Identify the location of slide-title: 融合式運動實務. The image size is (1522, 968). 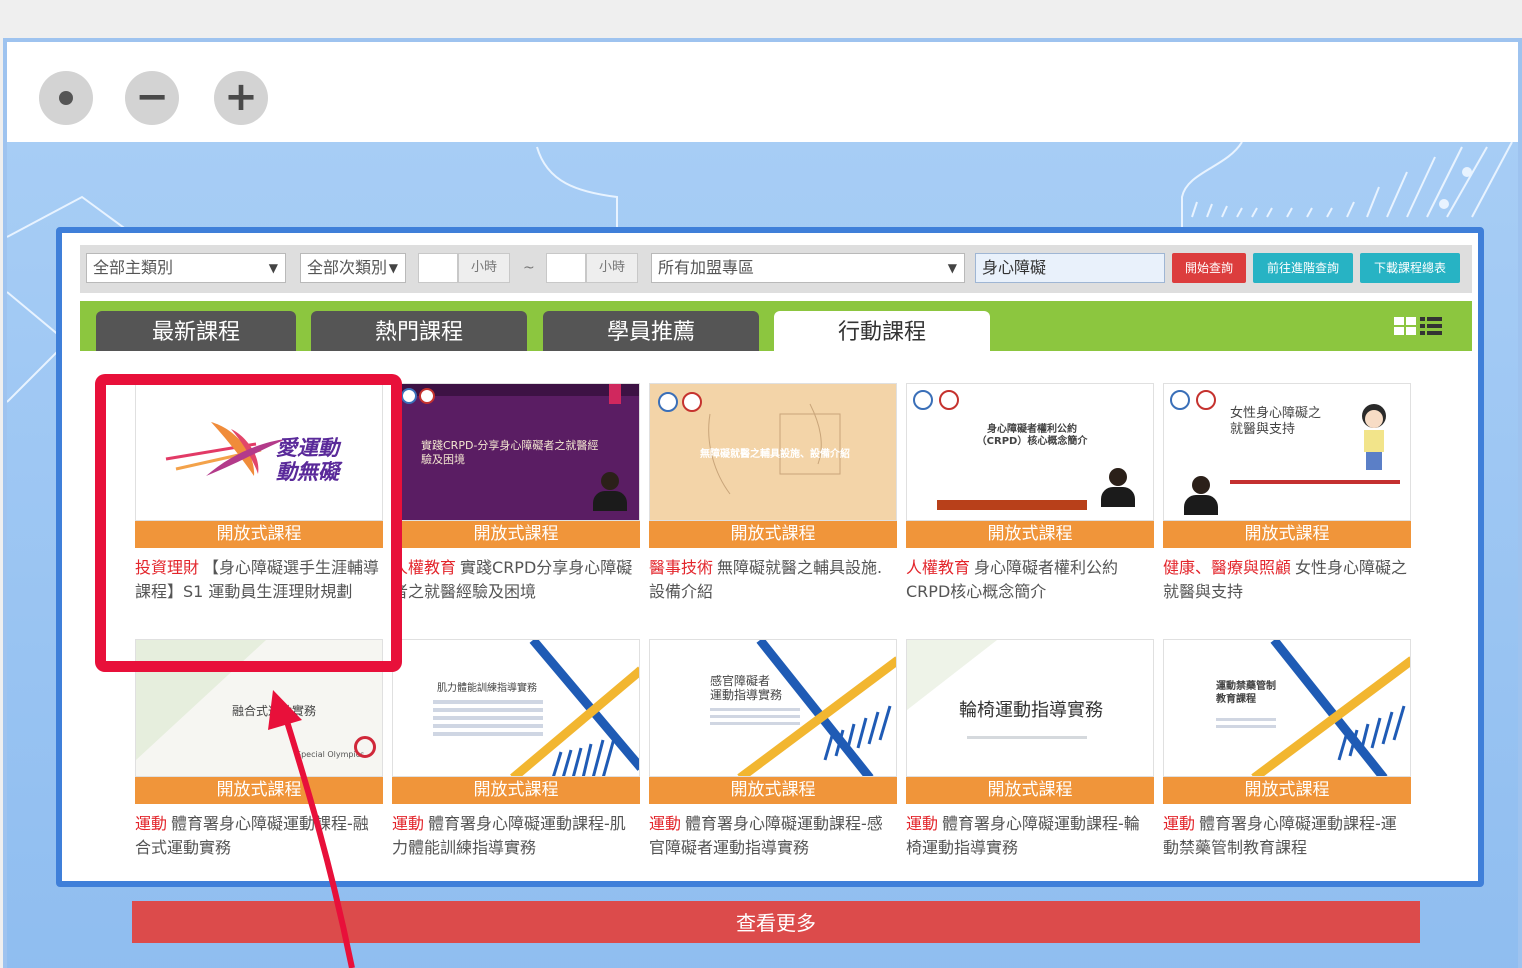
(274, 711).